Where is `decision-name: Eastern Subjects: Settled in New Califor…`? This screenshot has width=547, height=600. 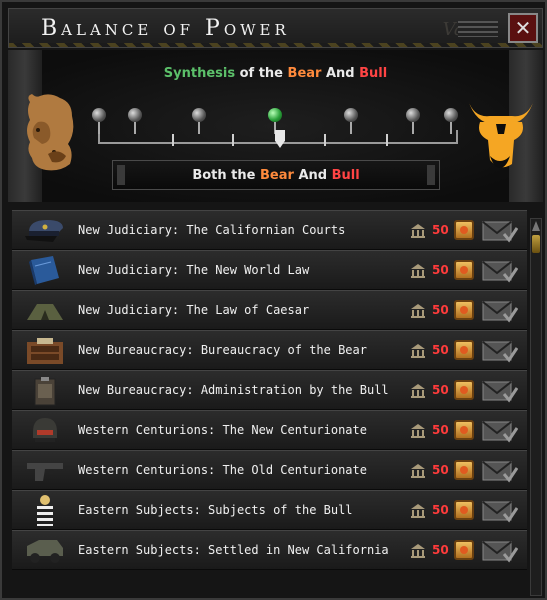 decision-name: Eastern Subjects: Settled in New Califor… is located at coordinates (233, 550).